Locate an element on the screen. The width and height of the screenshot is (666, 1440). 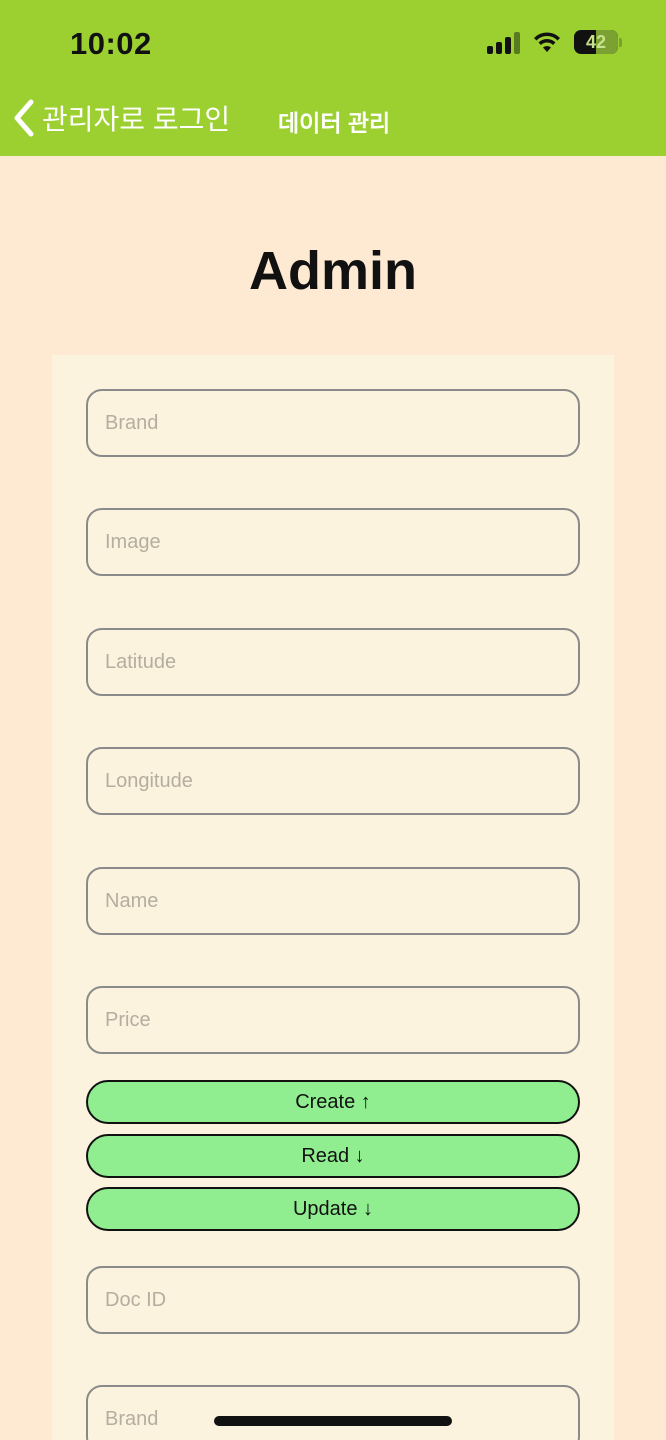
page-title: Admin is located at coordinates (333, 271).